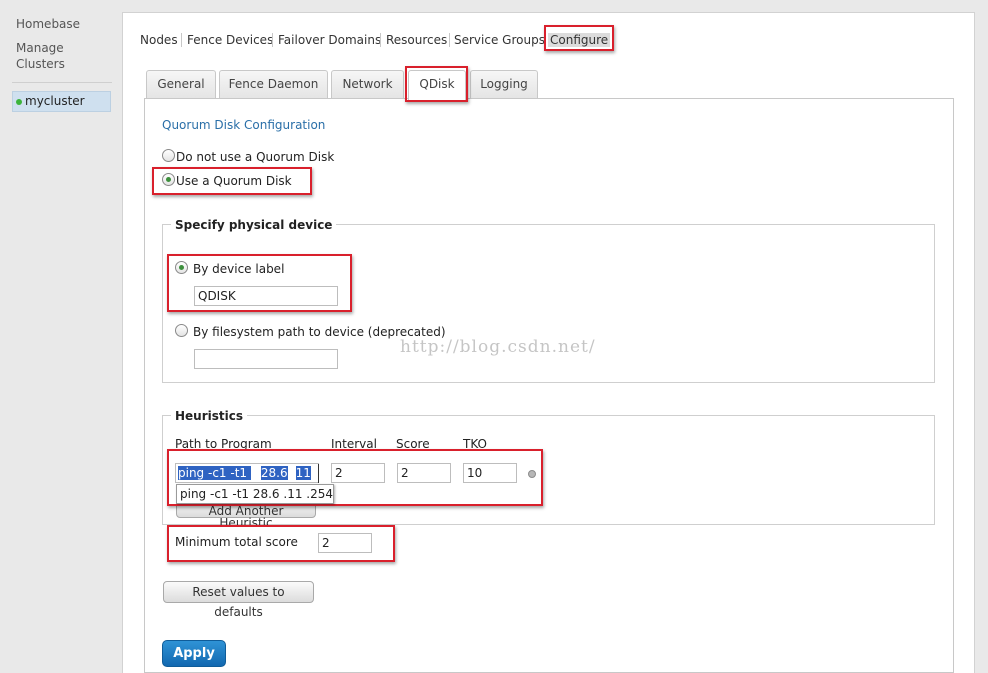  What do you see at coordinates (48, 24) in the screenshot?
I see `homebase-link: Homebase` at bounding box center [48, 24].